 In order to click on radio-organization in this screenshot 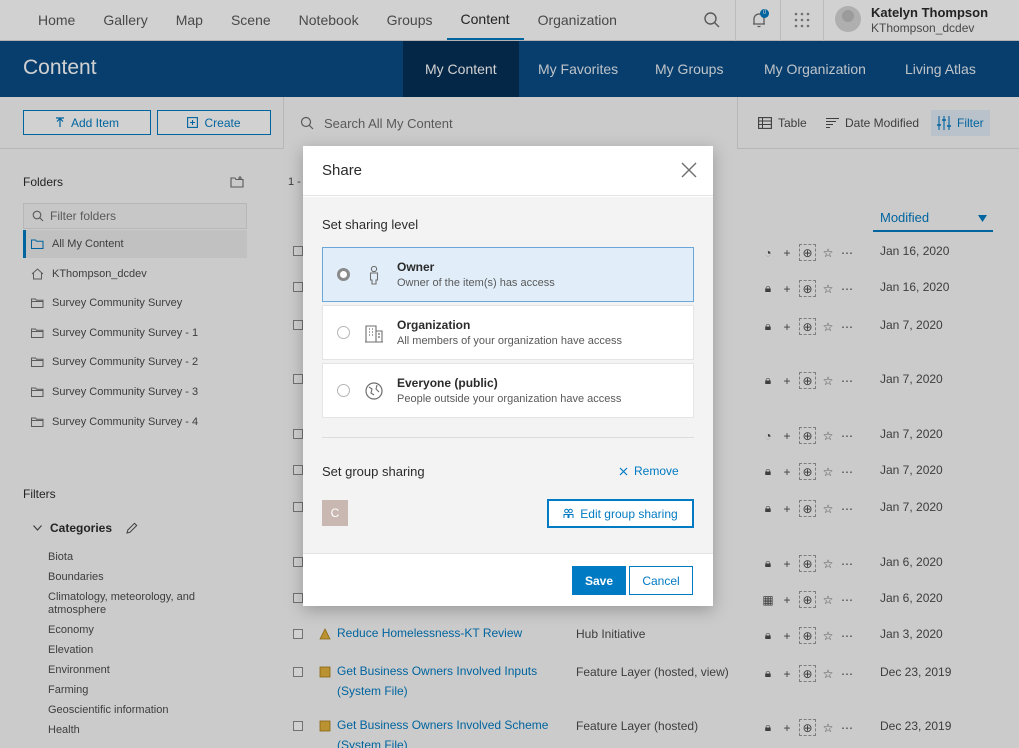, I will do `click(343, 332)`.